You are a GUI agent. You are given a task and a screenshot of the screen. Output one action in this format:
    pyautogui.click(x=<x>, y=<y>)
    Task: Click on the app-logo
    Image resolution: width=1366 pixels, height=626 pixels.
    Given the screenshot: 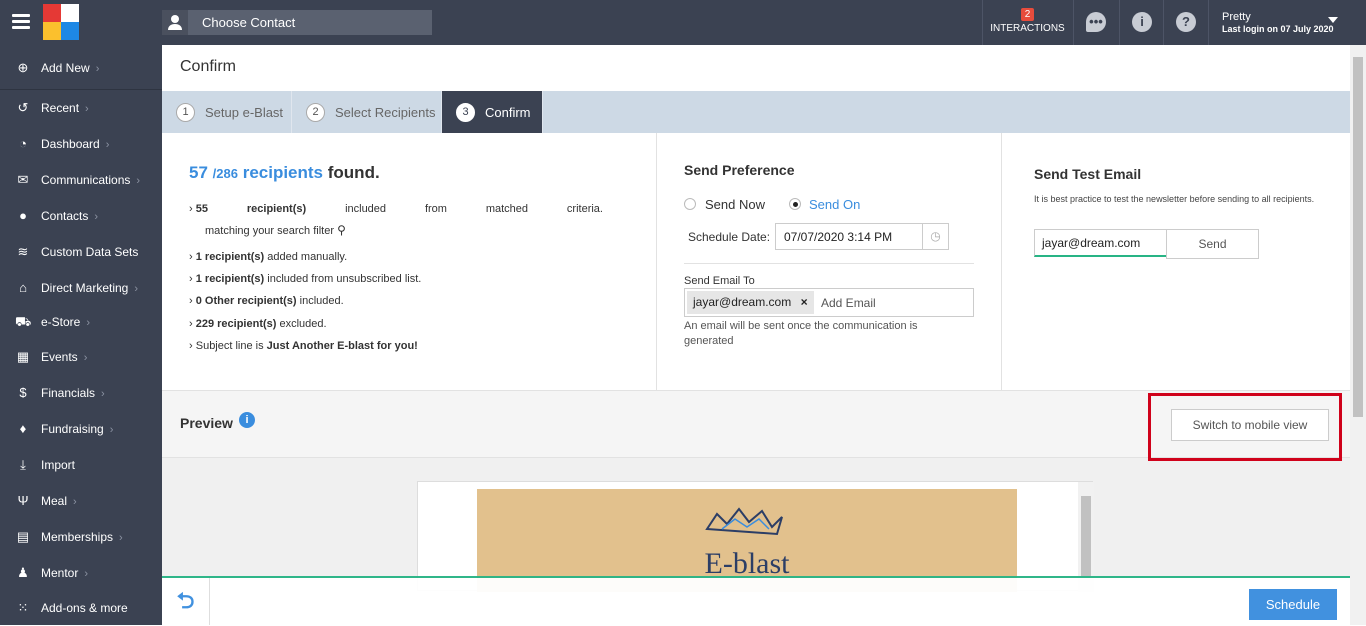 What is the action you would take?
    pyautogui.click(x=61, y=22)
    